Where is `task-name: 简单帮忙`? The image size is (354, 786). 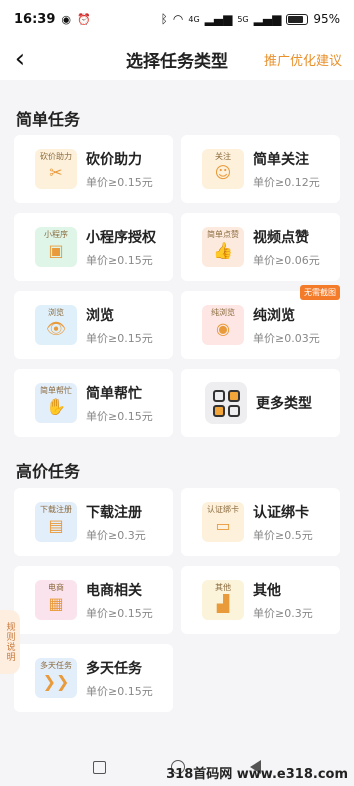 task-name: 简单帮忙 is located at coordinates (114, 393).